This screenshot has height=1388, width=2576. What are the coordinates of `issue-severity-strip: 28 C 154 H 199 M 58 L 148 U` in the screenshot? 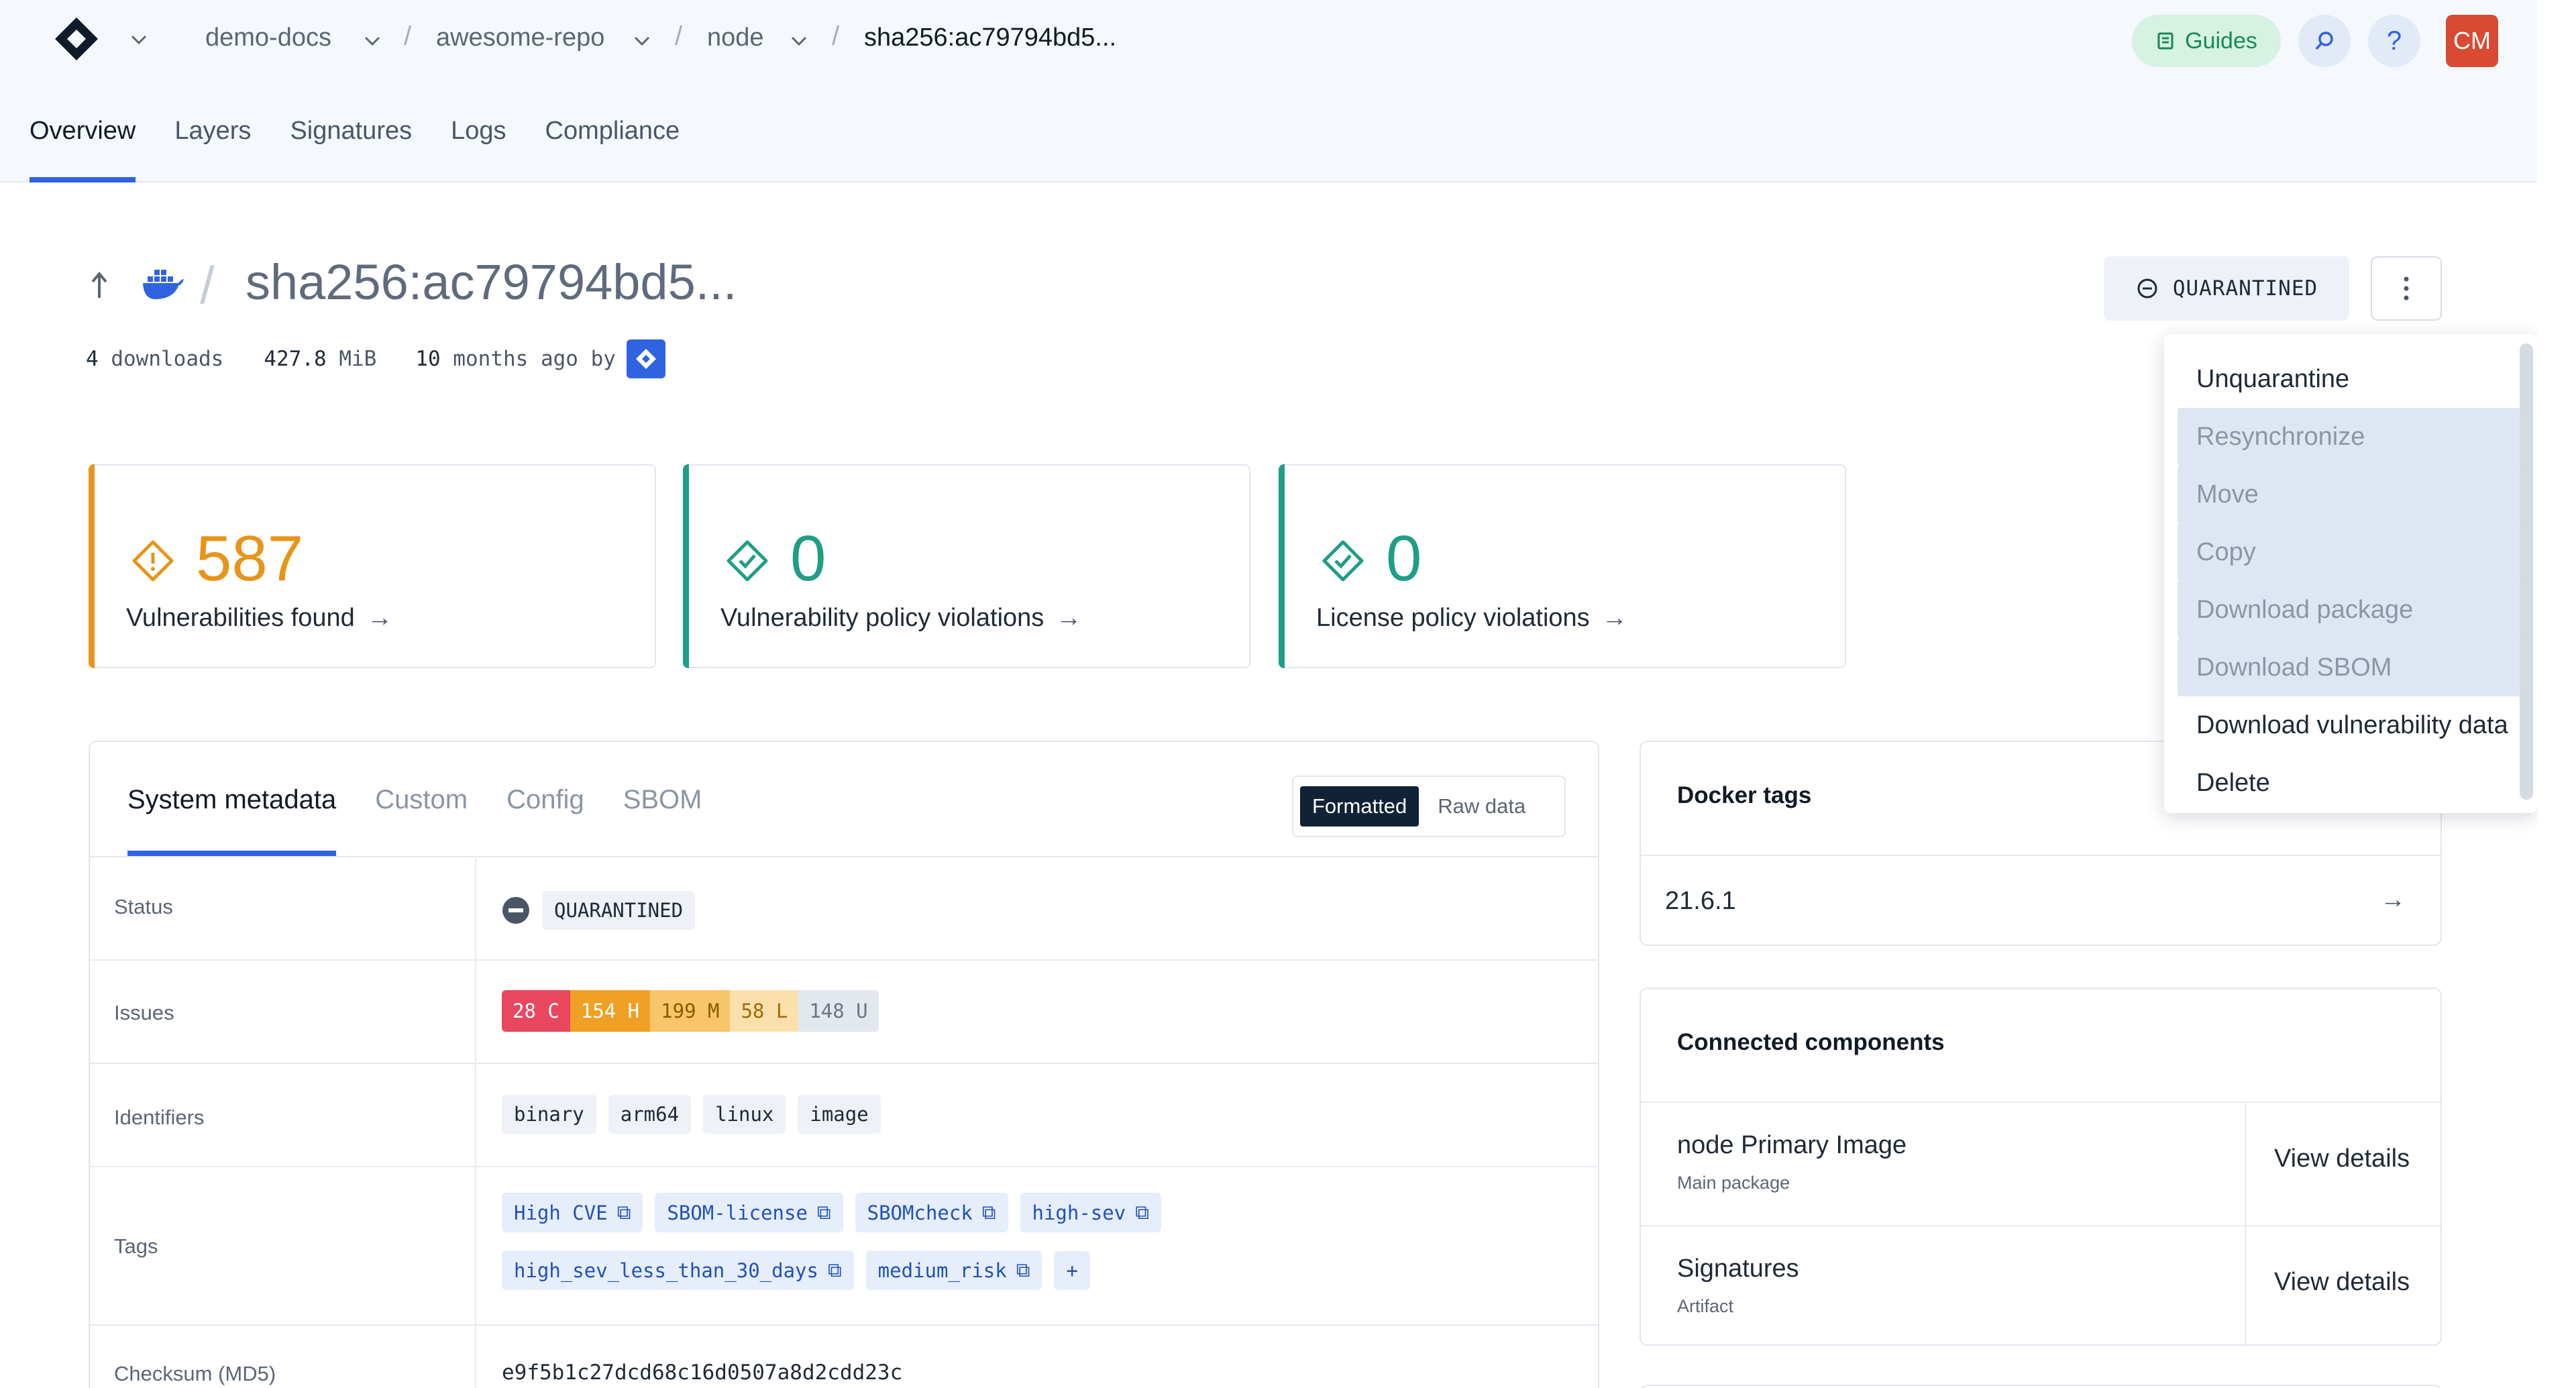 It's located at (690, 1011).